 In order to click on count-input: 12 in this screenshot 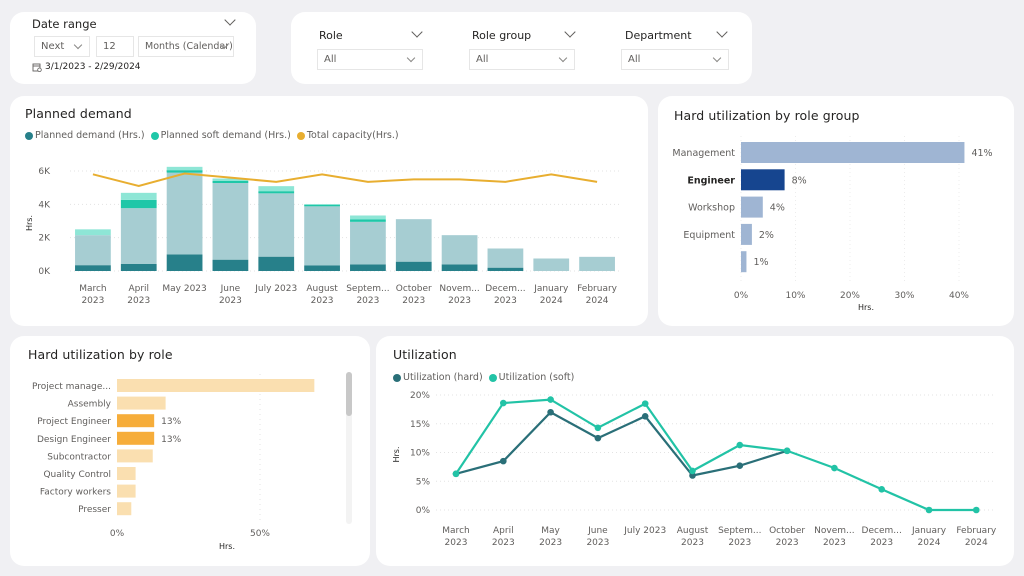, I will do `click(115, 46)`.